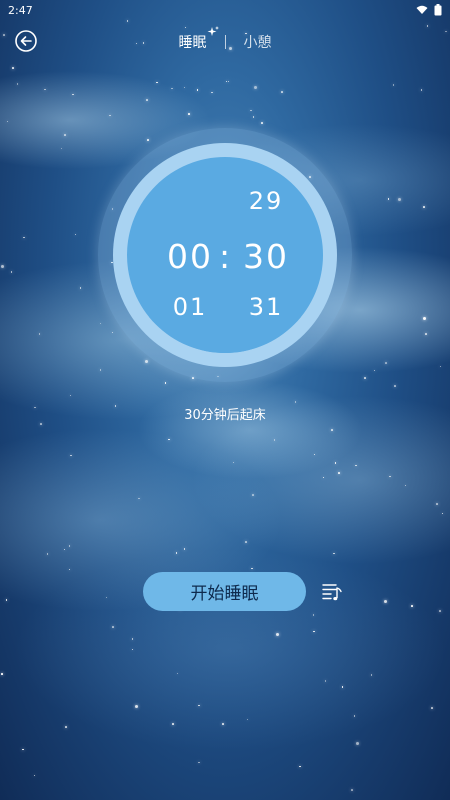  What do you see at coordinates (20, 10) in the screenshot?
I see `status-time: 2:47` at bounding box center [20, 10].